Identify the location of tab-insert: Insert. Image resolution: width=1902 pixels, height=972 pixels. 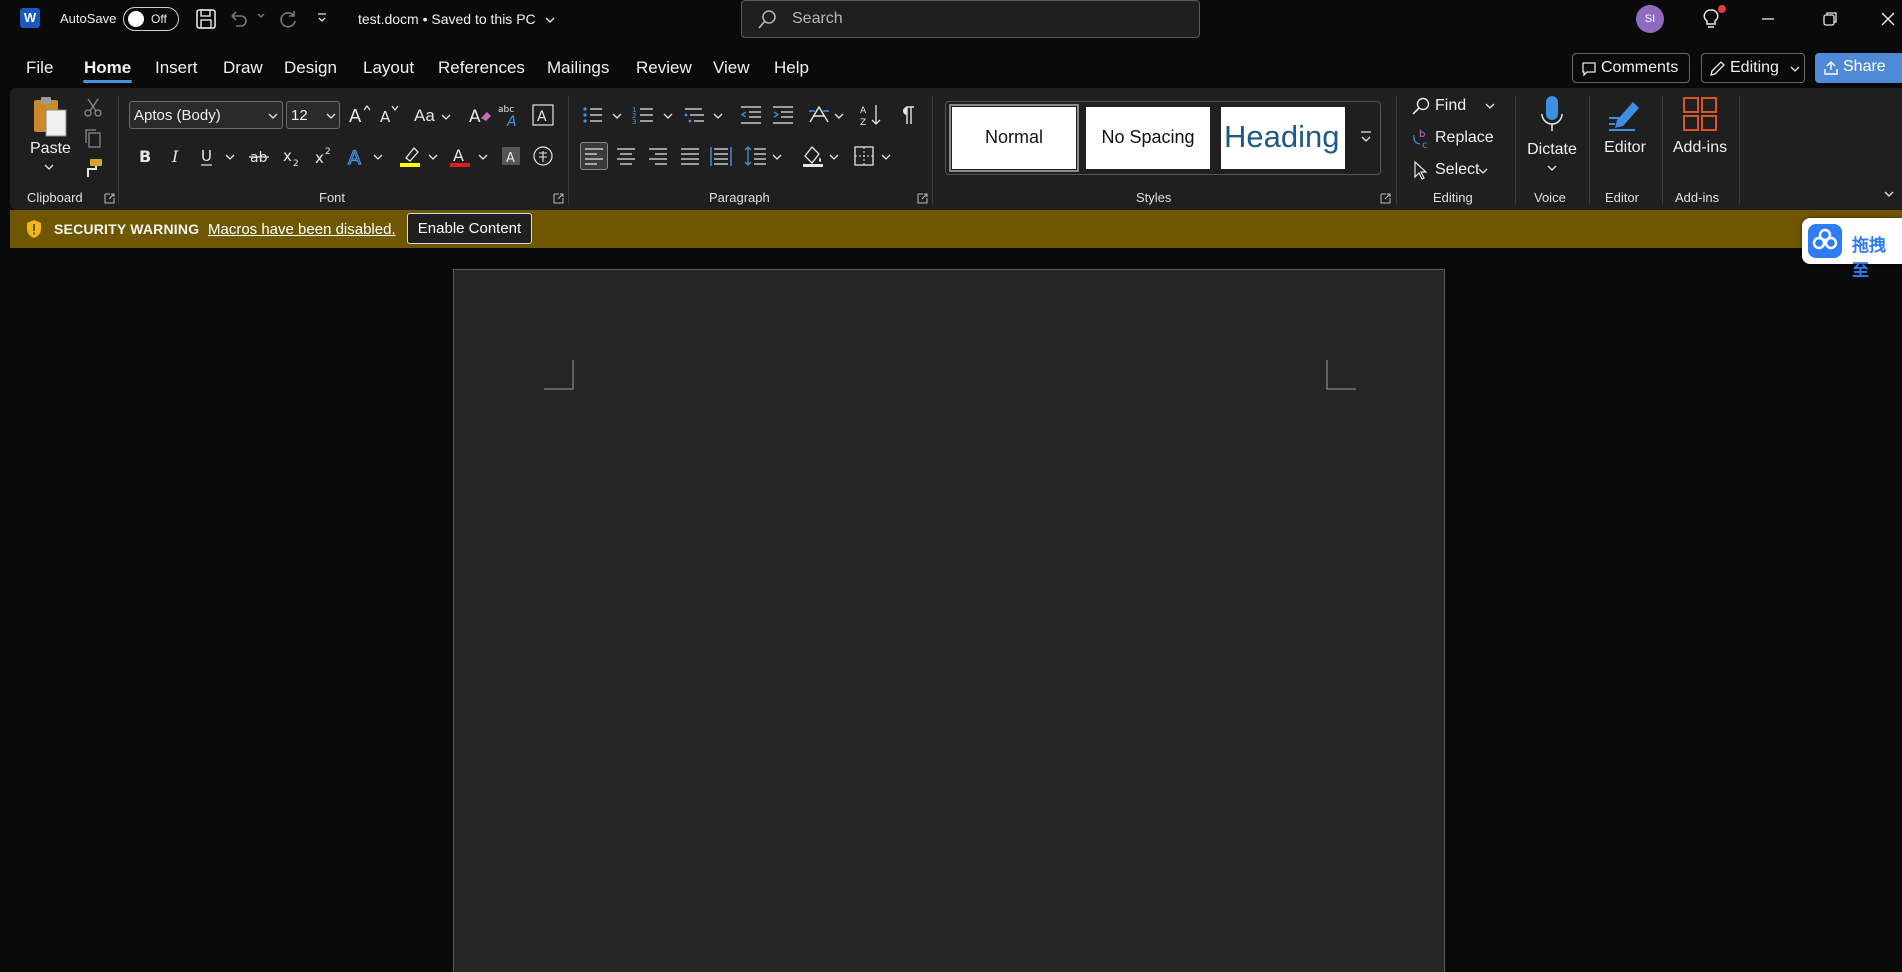
(176, 68).